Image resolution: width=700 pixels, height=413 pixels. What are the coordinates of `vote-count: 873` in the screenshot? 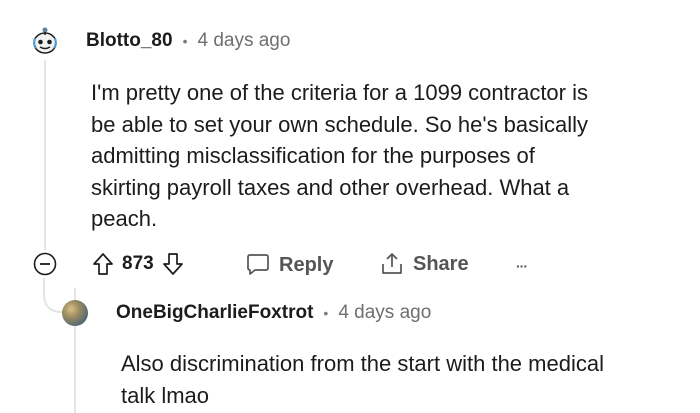 It's located at (138, 263).